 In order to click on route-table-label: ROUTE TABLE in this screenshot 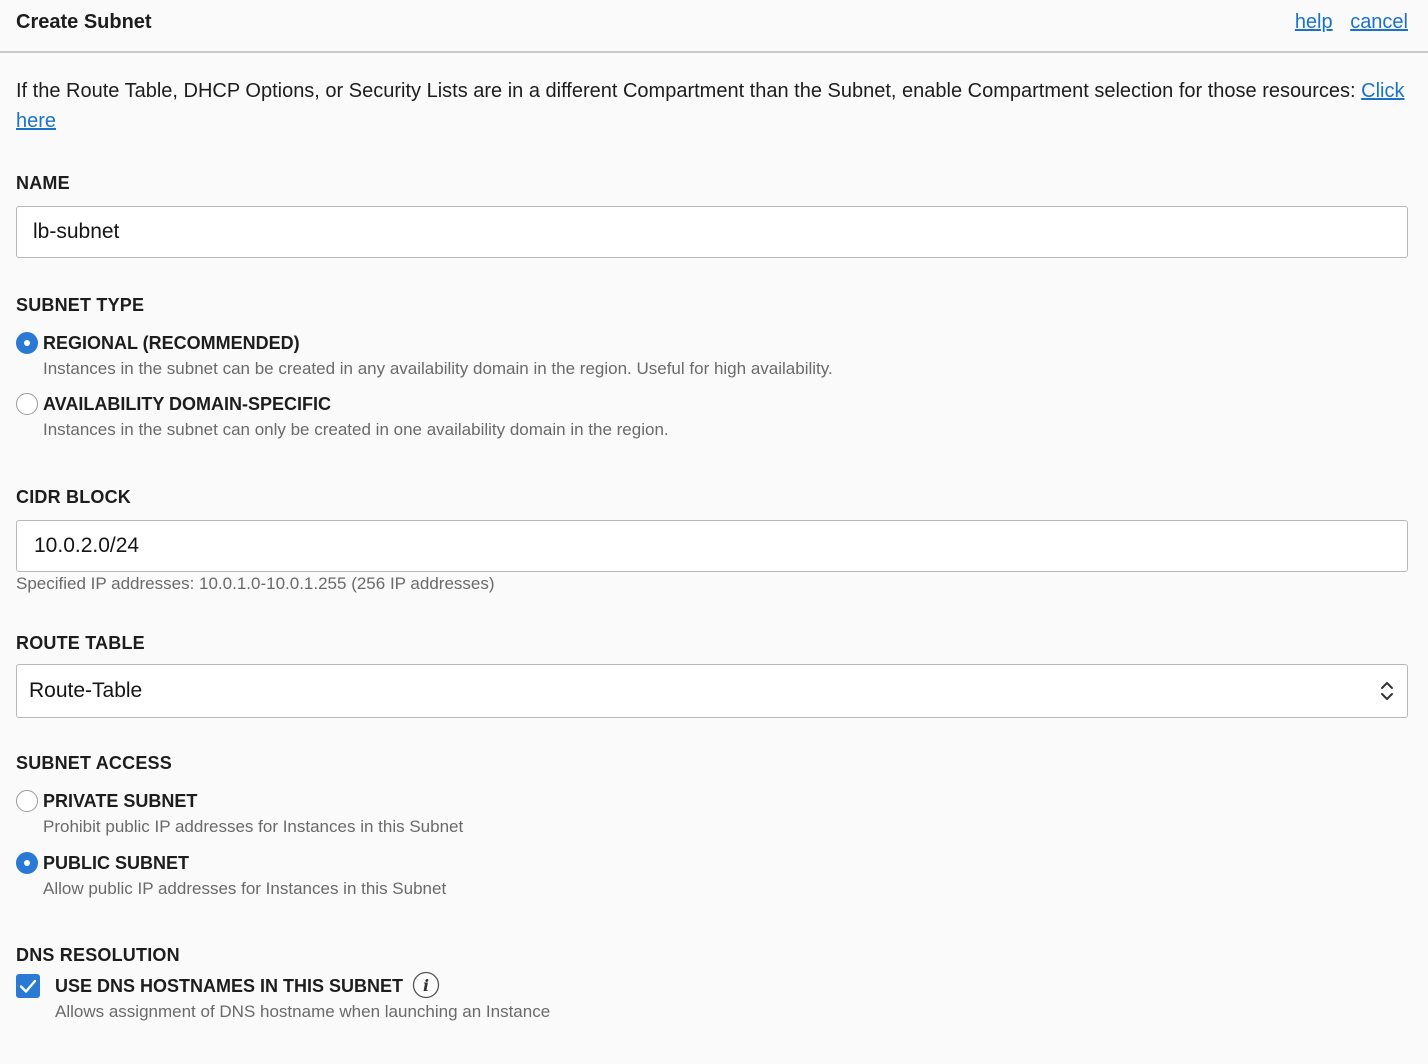, I will do `click(80, 643)`.